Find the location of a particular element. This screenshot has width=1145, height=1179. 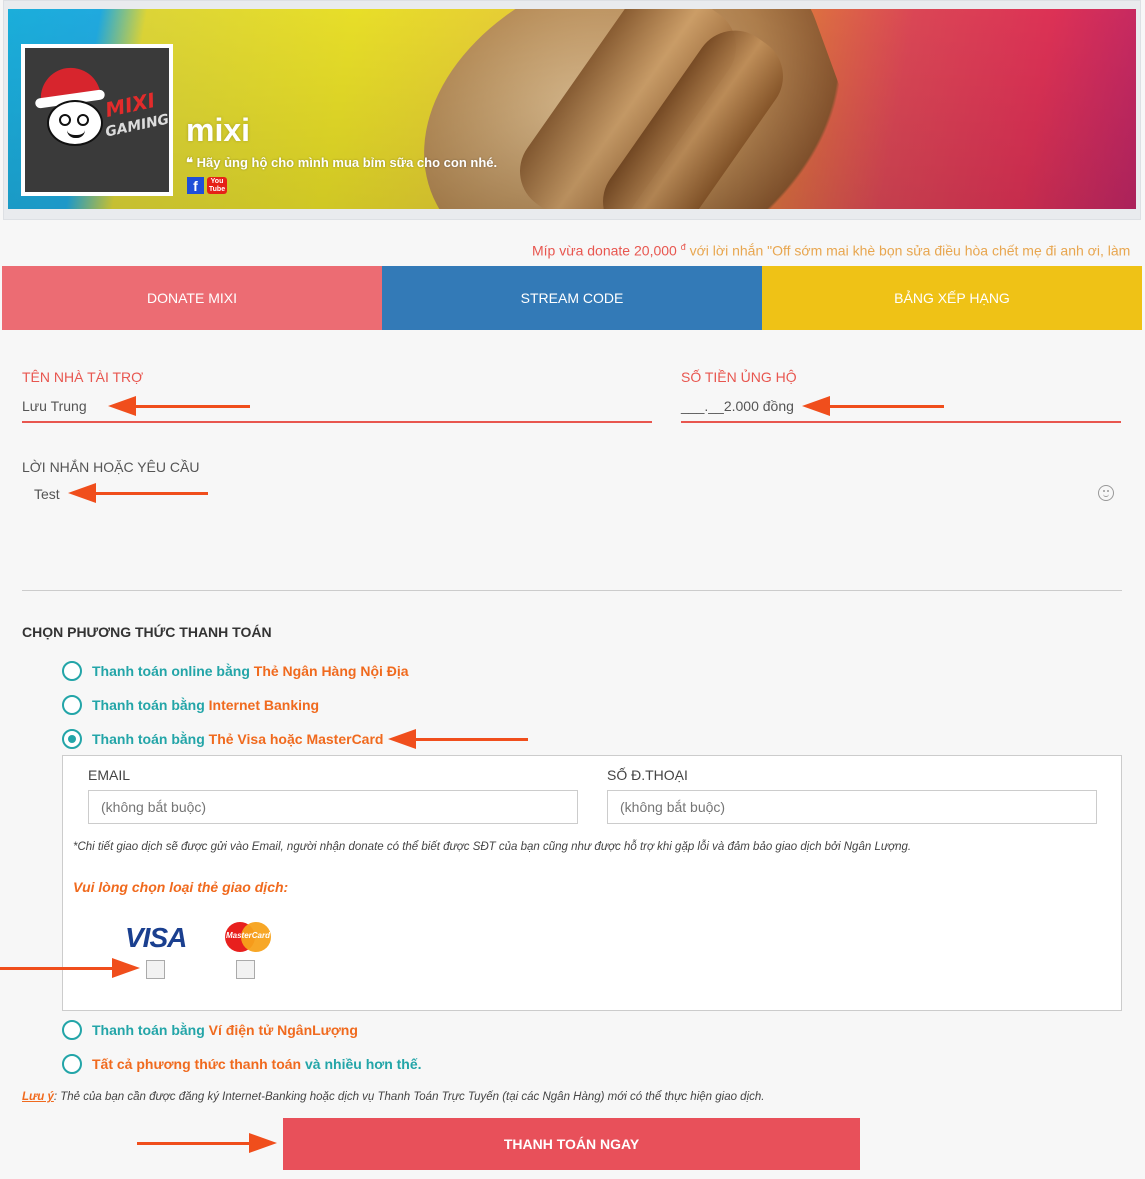

card-type-prompt: Vui lòng chọn loại thẻ giao dịch: is located at coordinates (181, 887).